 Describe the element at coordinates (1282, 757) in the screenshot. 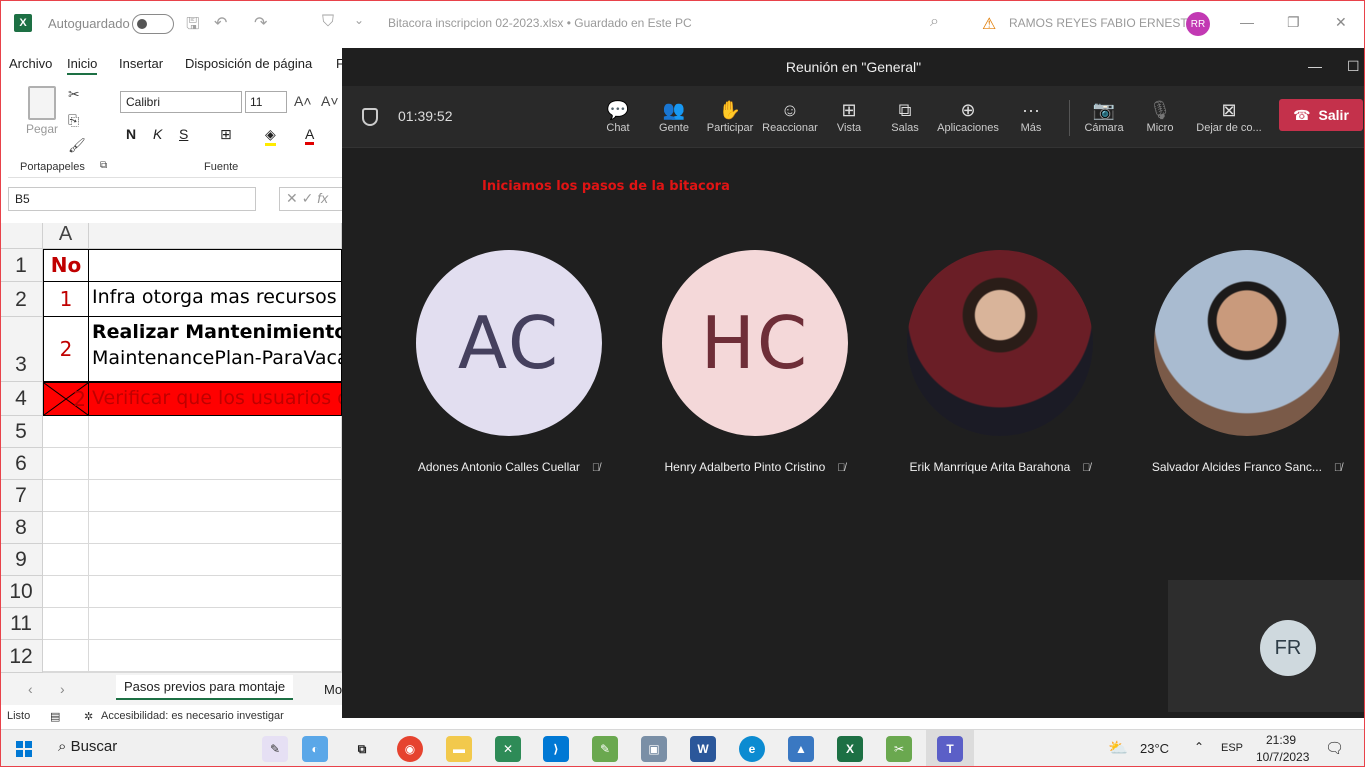

I see `clock-date: 10/7/2023` at that location.